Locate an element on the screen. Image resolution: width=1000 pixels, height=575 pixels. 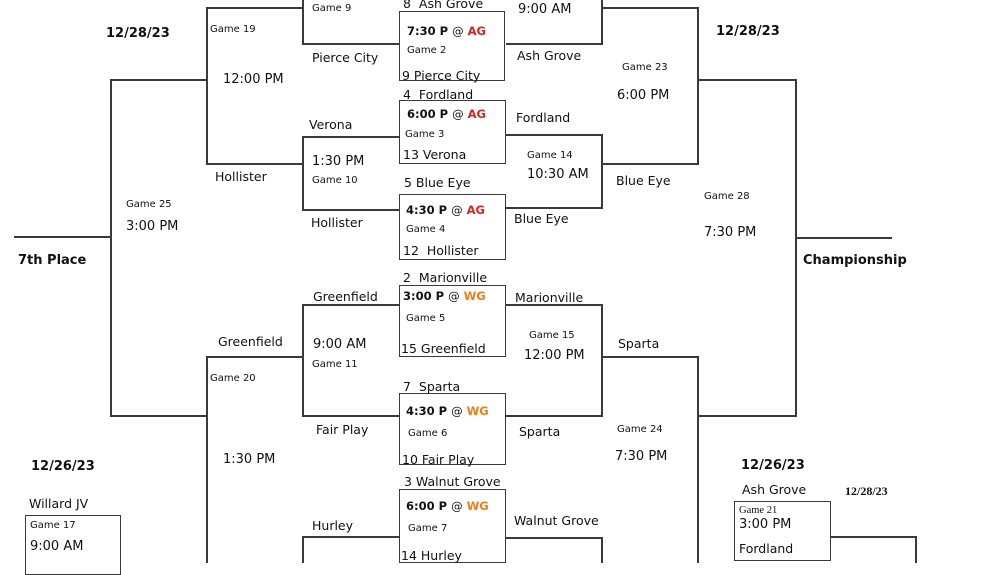
game-number: Game 21 is located at coordinates (758, 510).